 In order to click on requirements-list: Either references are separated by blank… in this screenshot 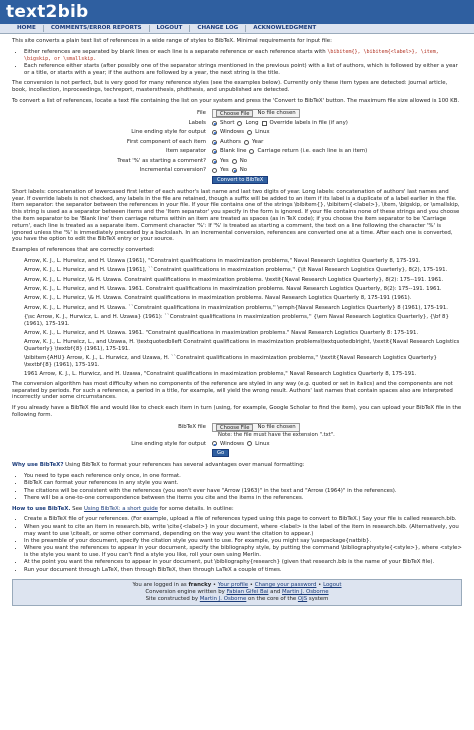, I will do `click(243, 63)`.